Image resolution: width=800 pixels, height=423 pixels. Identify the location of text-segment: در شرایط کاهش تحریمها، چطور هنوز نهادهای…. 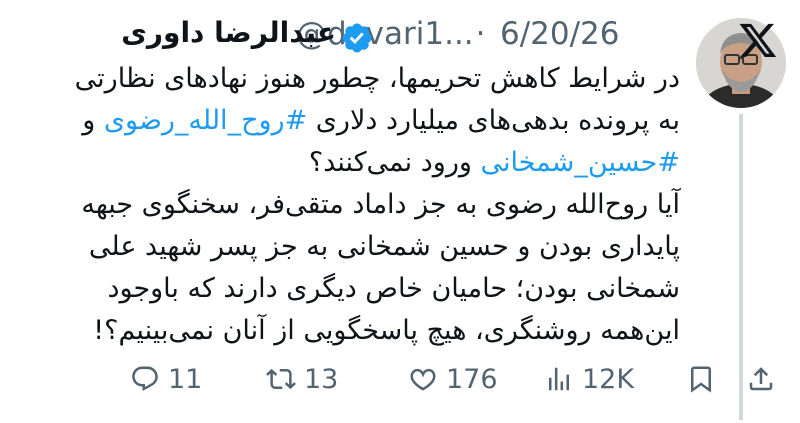
(377, 78).